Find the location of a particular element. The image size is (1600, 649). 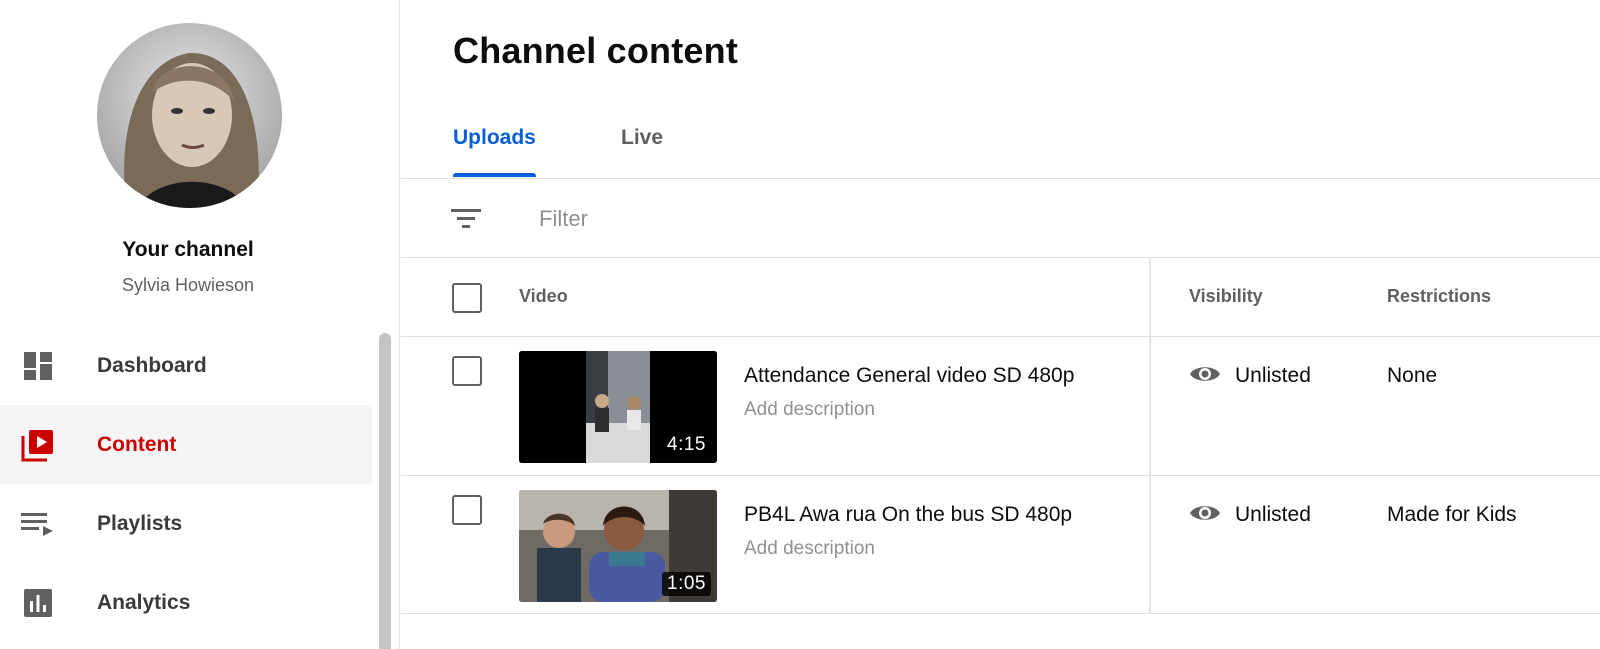

sidebar-item-analytics: Analytics is located at coordinates (186, 602).